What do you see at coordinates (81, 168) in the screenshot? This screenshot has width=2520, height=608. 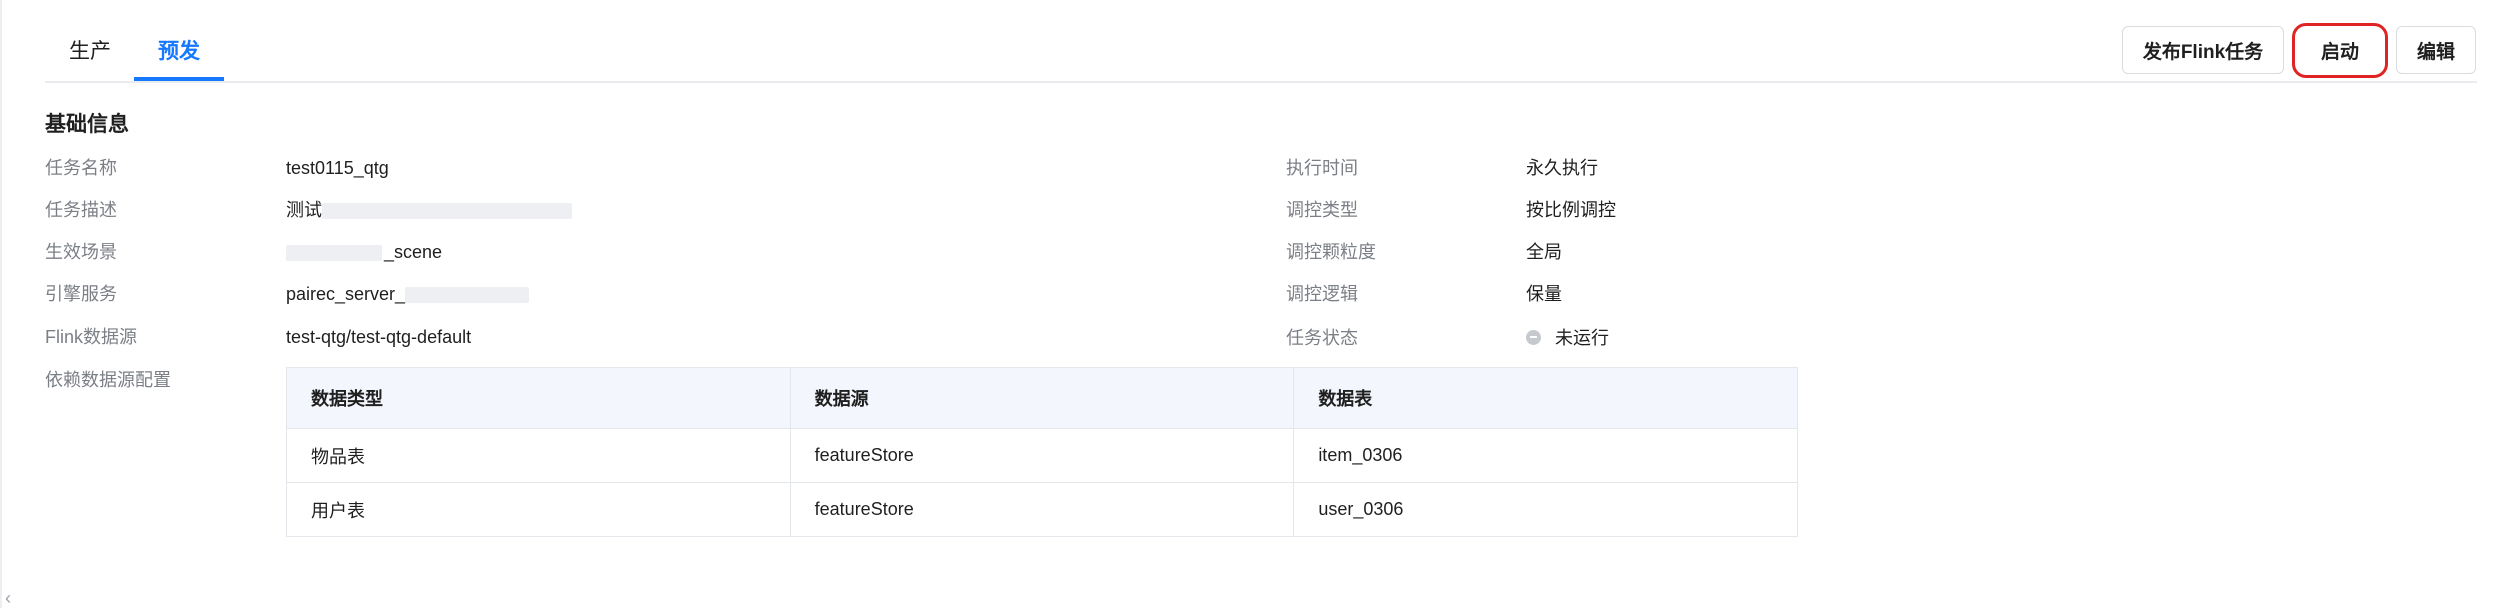 I see `label-task-name: 任务名称` at bounding box center [81, 168].